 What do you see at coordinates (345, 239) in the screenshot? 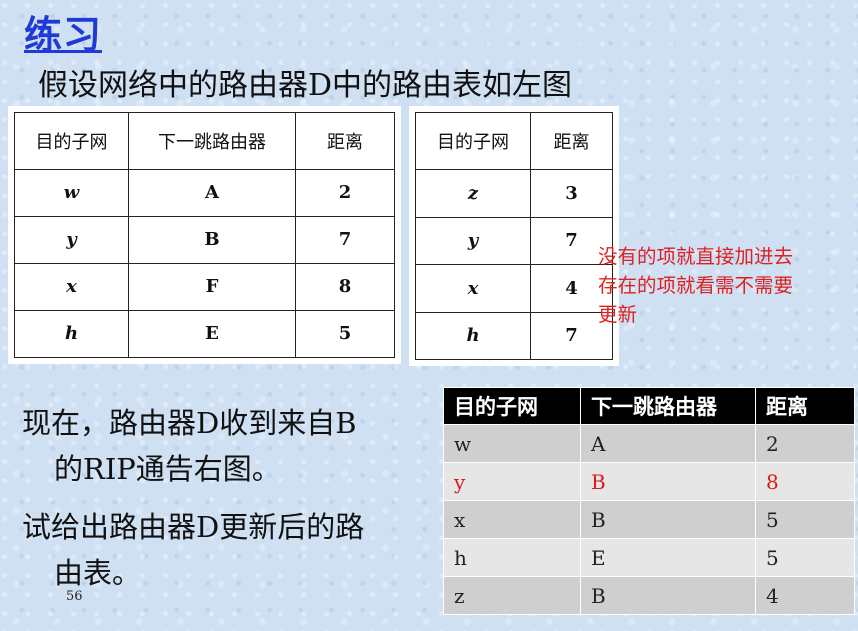
I see `cell-distance: 7` at bounding box center [345, 239].